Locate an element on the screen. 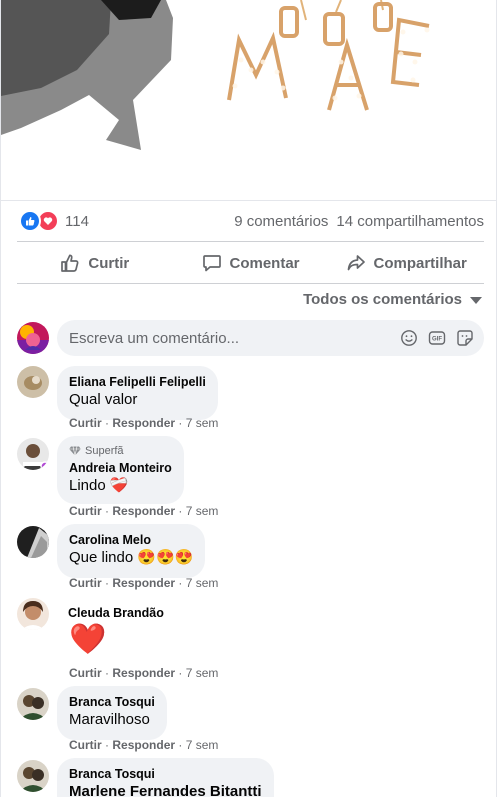 The image size is (497, 797). like-button: Curtir is located at coordinates (95, 263).